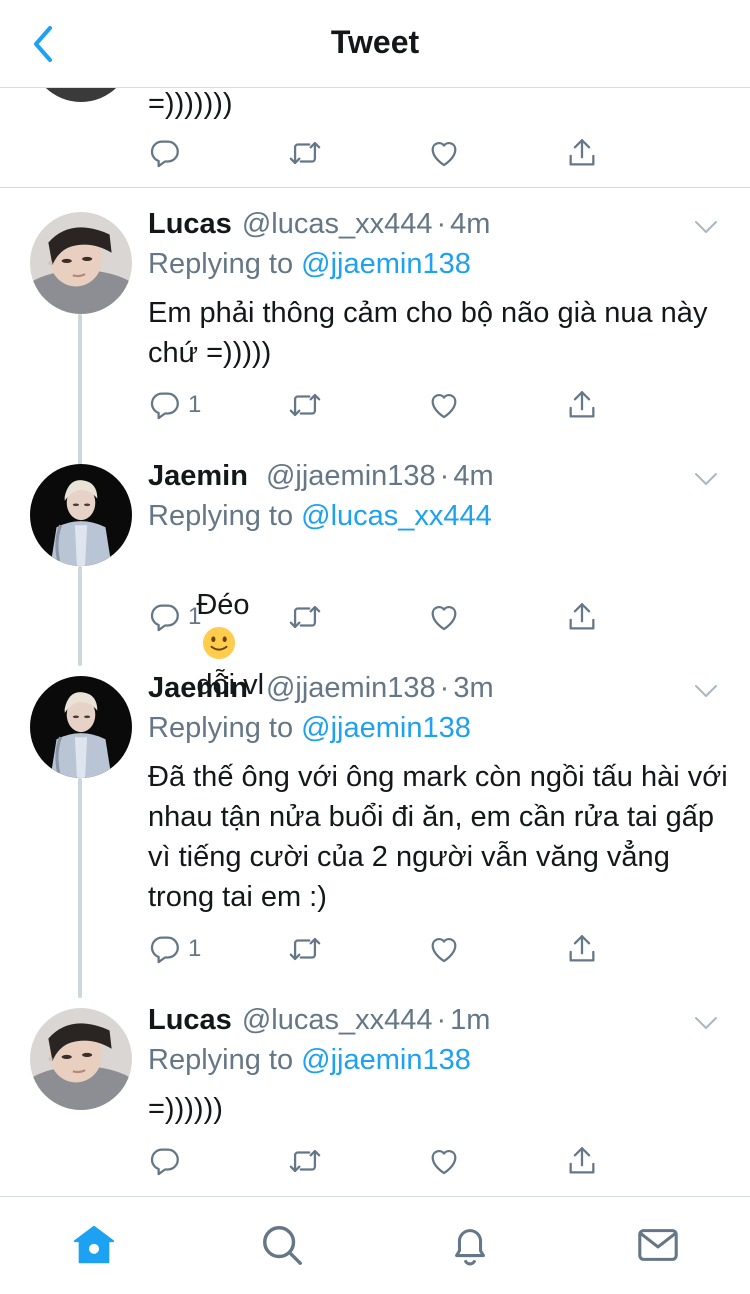  I want to click on navigation-header: Tweet, so click(375, 44).